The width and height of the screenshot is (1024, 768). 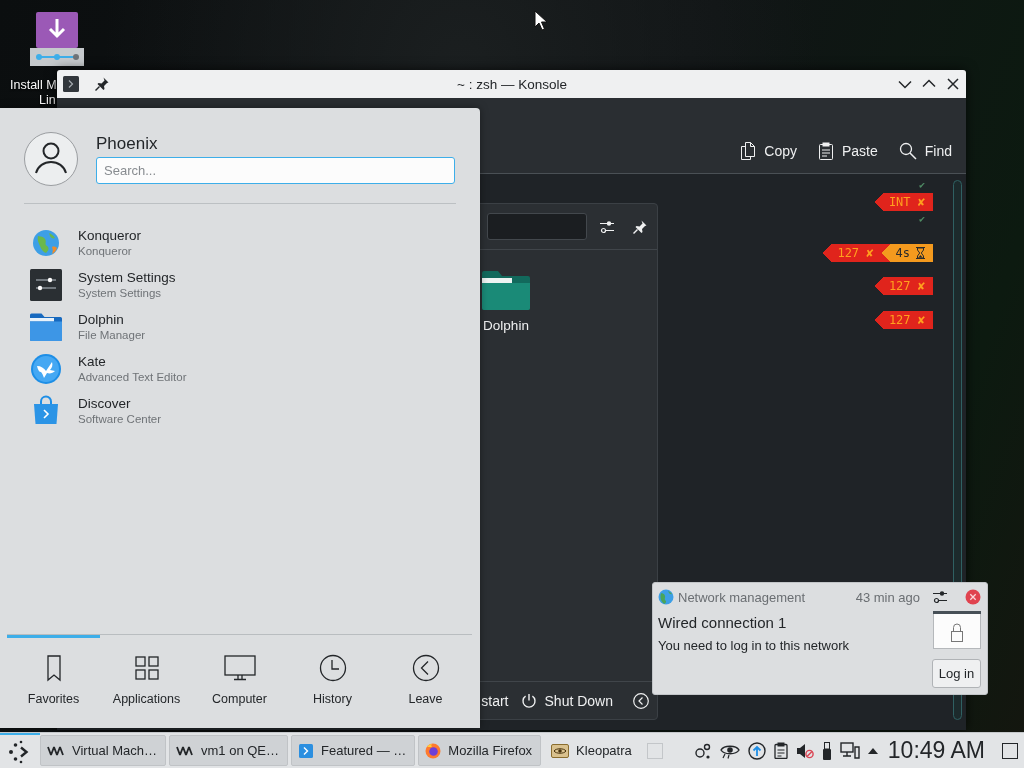 I want to click on favorite-item: Kate Advanced Text Editor, so click(x=130, y=369).